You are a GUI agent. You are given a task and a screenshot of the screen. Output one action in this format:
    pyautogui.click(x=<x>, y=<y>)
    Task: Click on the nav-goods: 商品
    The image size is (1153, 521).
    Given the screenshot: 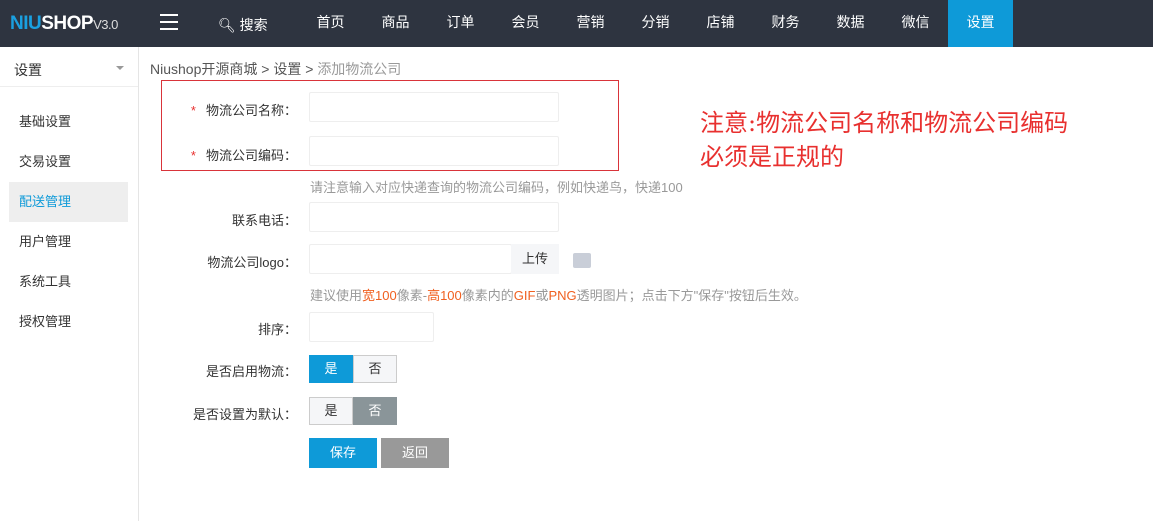 What is the action you would take?
    pyautogui.click(x=395, y=23)
    